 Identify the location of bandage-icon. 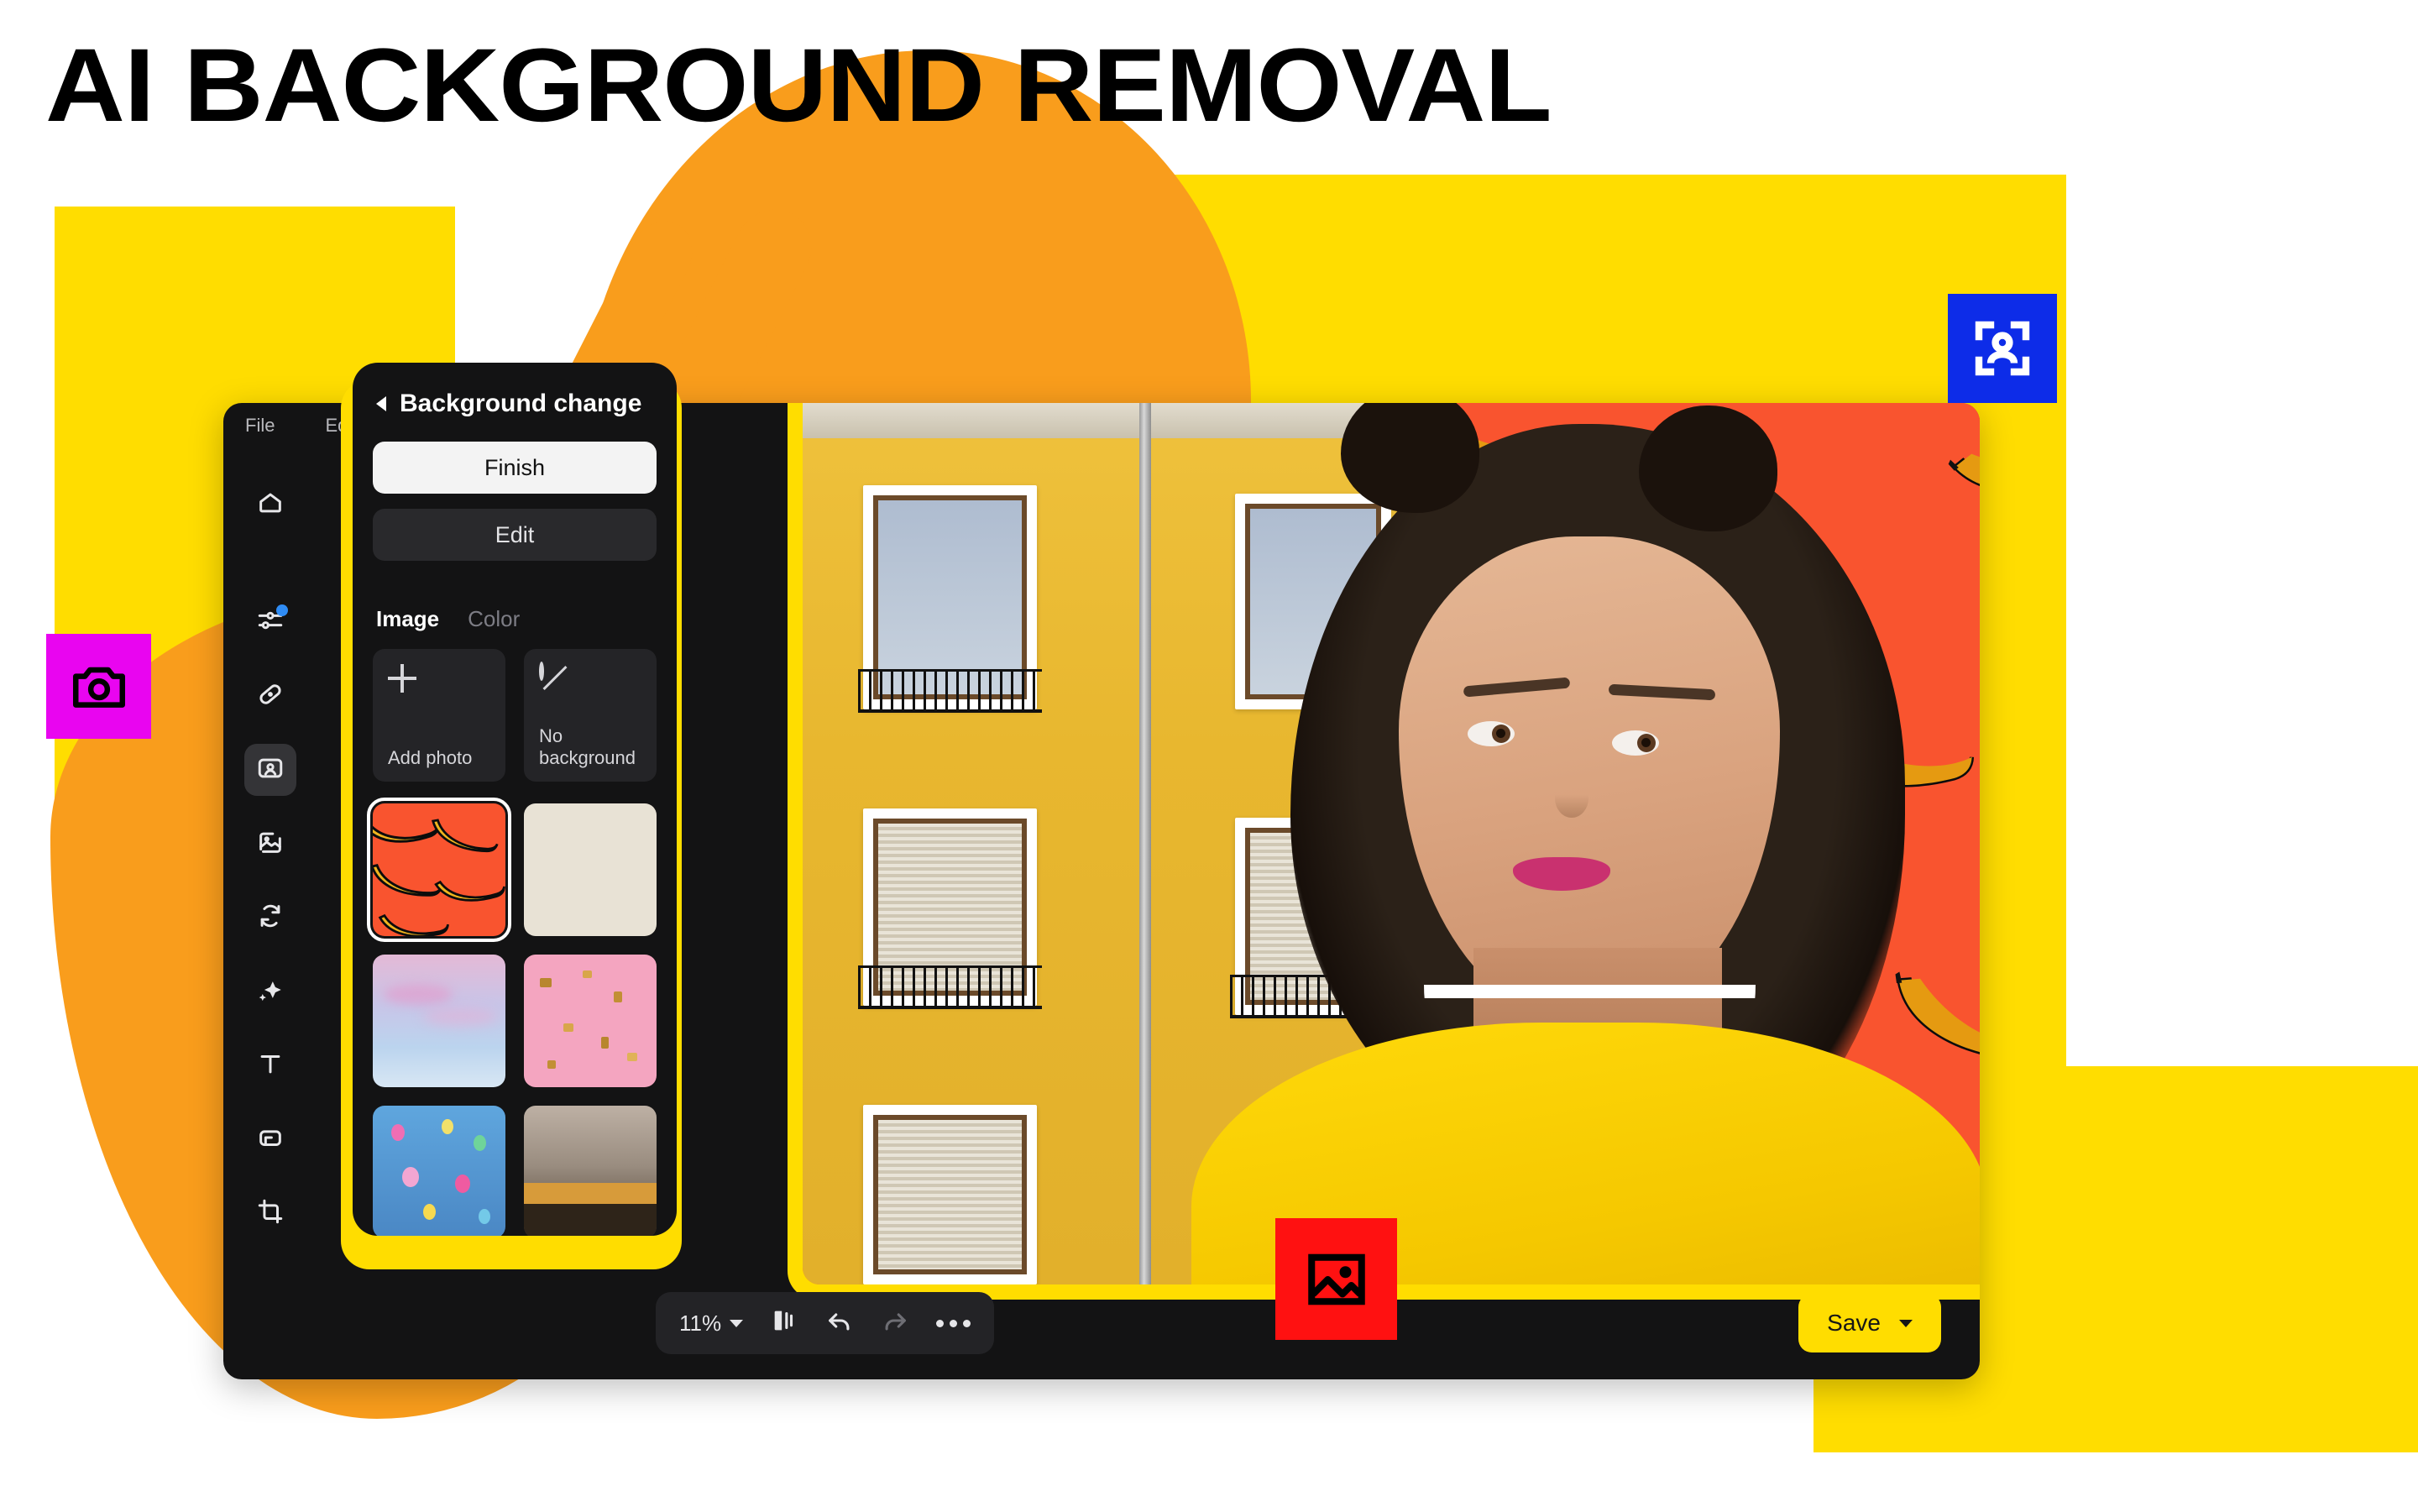
(270, 696).